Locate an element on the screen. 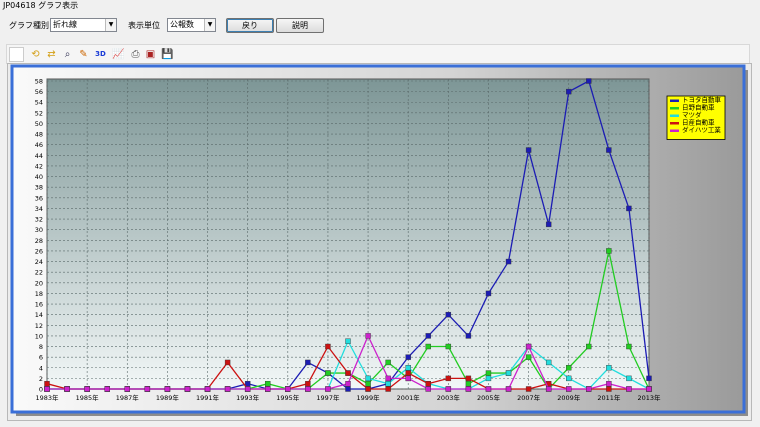 Image resolution: width=760 pixels, height=427 pixels. y-tick-label: 36 is located at coordinates (39, 198).